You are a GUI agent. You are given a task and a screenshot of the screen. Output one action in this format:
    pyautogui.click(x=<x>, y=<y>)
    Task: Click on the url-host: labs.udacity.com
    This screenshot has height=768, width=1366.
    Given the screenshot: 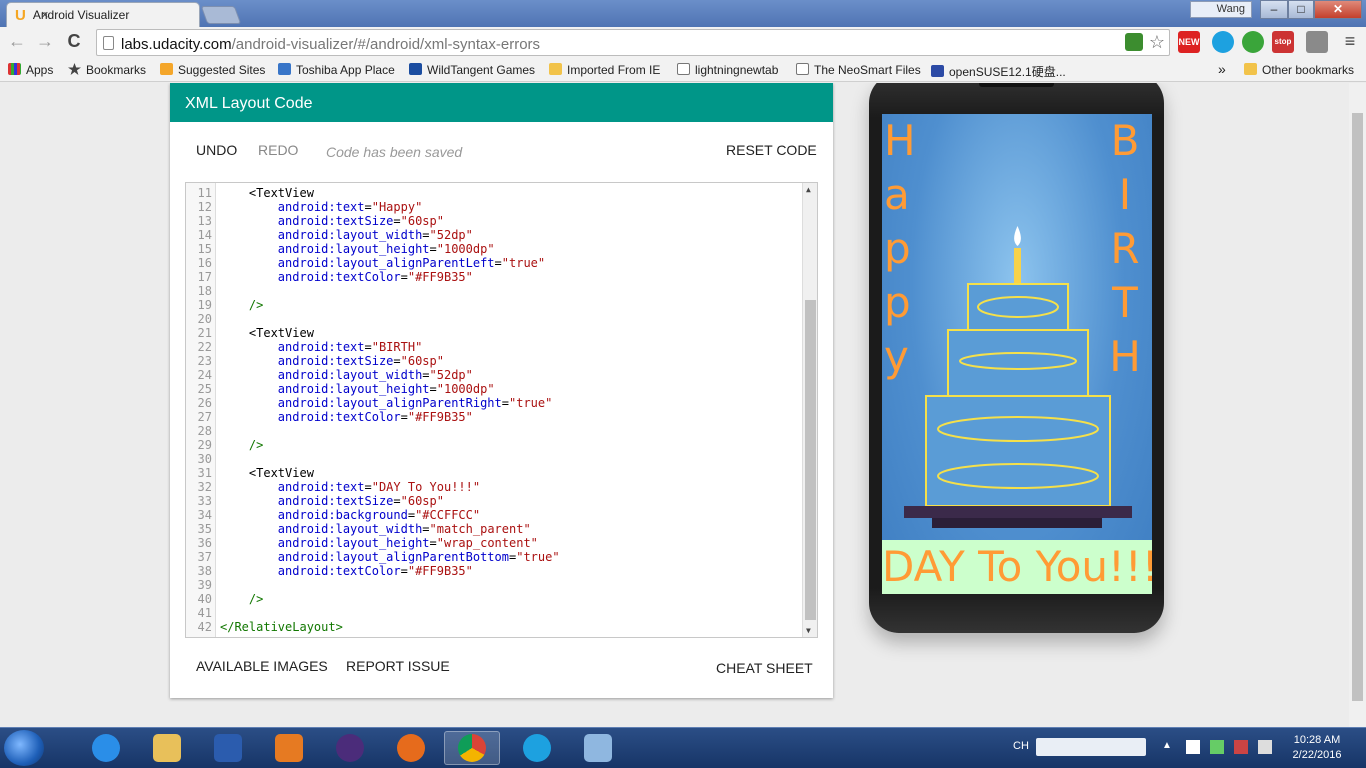 What is the action you would take?
    pyautogui.click(x=176, y=44)
    